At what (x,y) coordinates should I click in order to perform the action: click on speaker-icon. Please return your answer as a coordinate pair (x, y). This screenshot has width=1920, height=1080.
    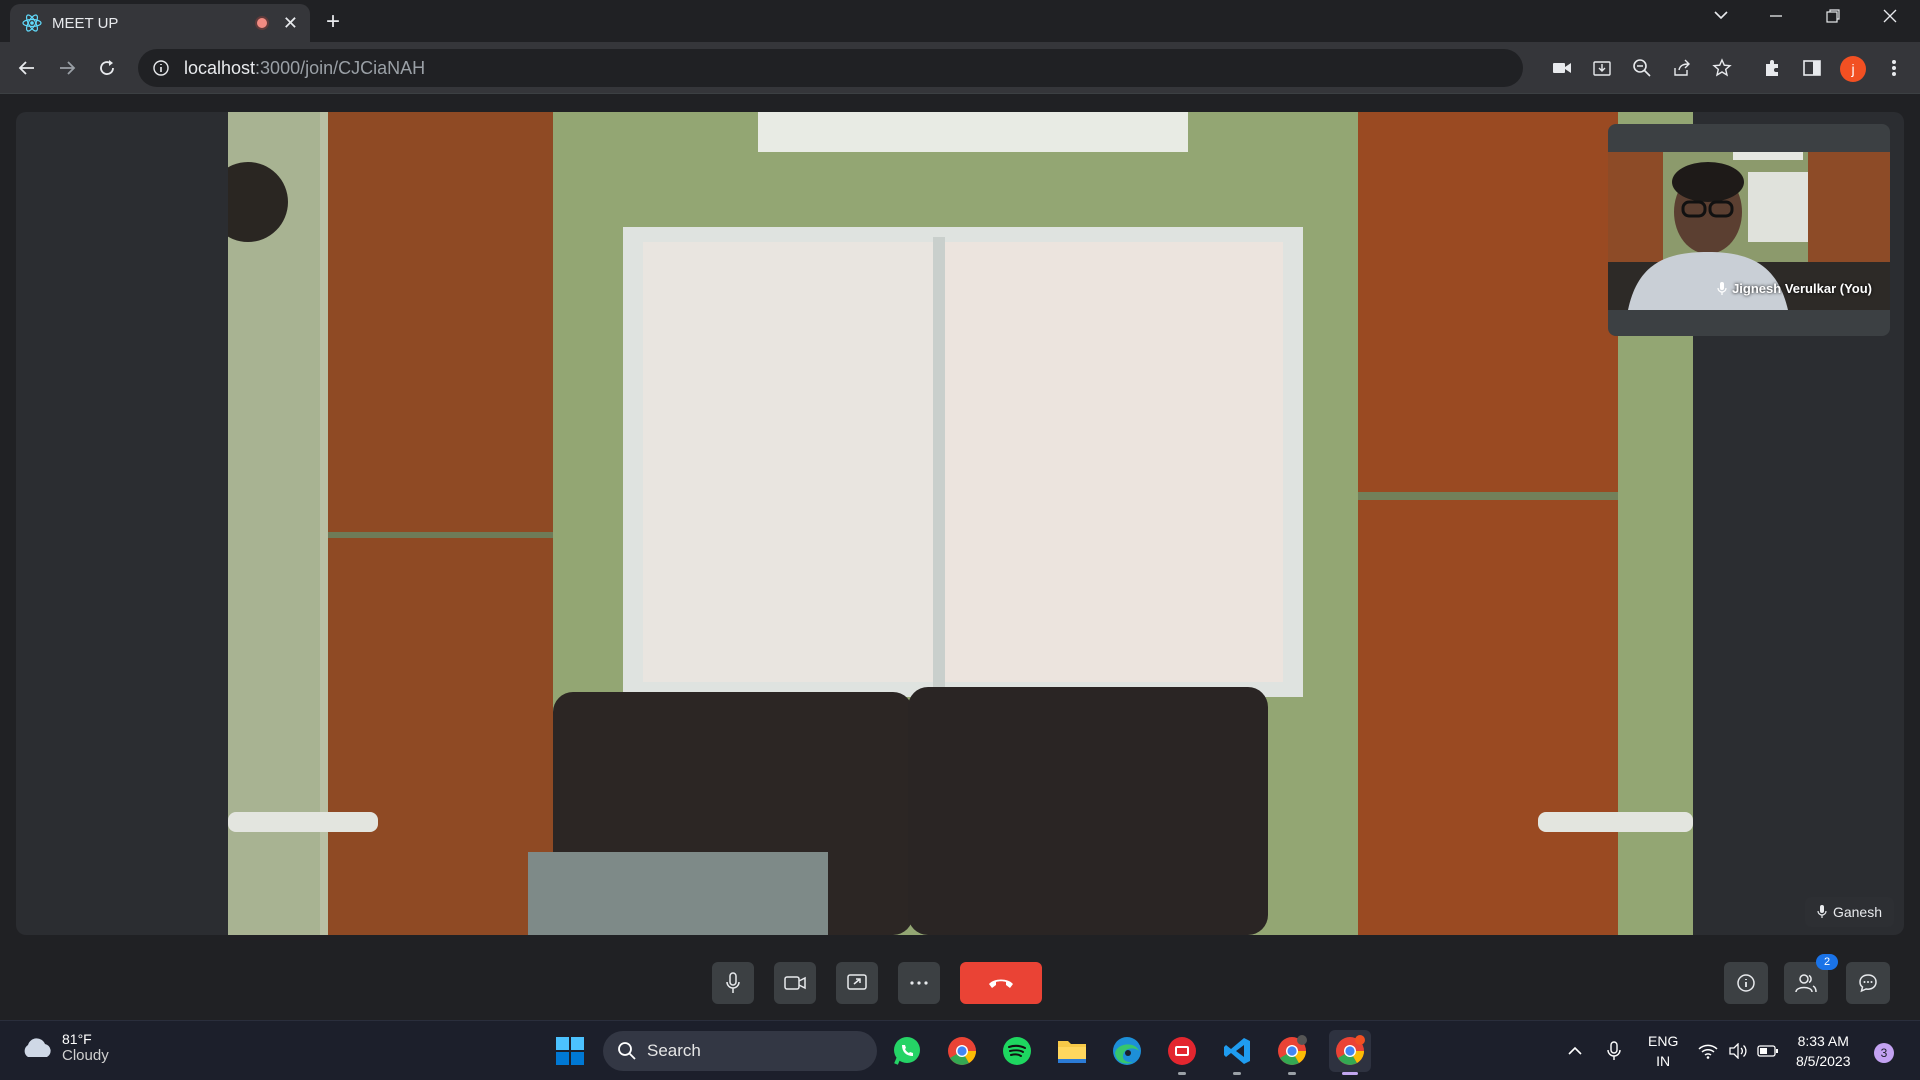
    Looking at the image, I should click on (1738, 1051).